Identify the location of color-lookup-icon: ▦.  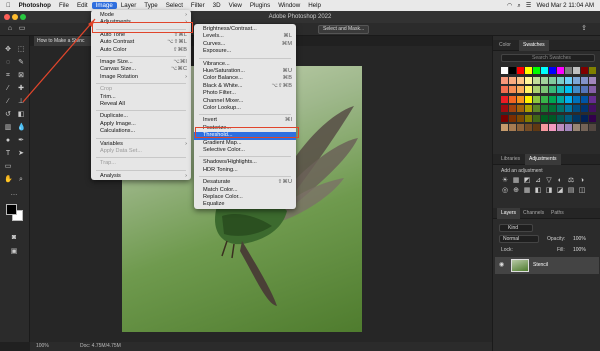
(527, 191).